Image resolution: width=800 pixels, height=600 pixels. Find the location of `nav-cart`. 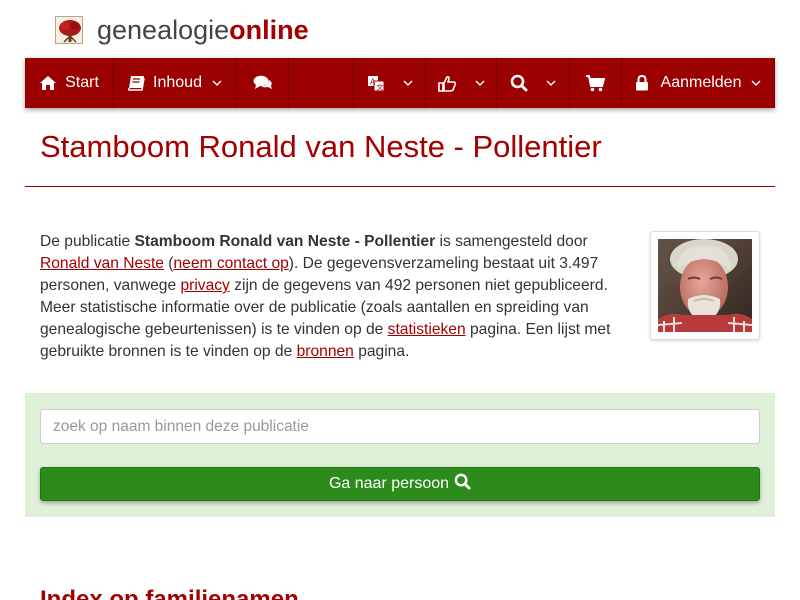

nav-cart is located at coordinates (596, 83).